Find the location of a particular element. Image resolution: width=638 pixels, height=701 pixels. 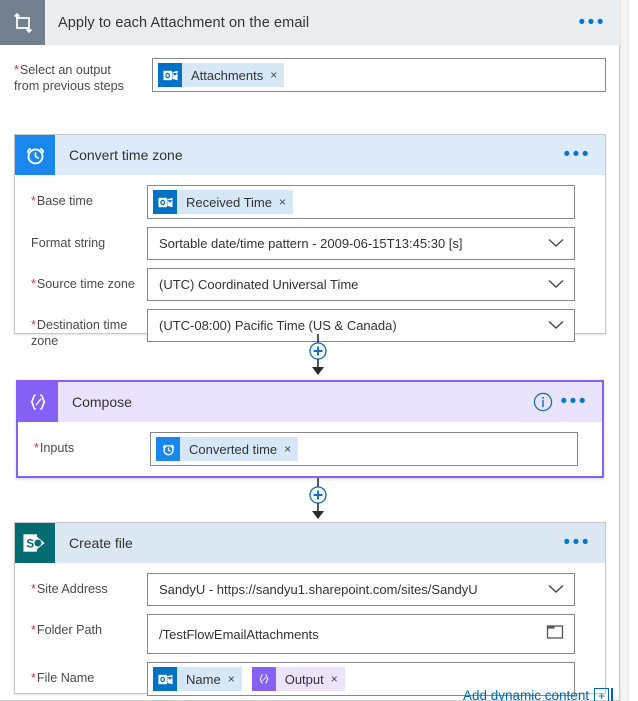

compose-title: Compose is located at coordinates (102, 402).